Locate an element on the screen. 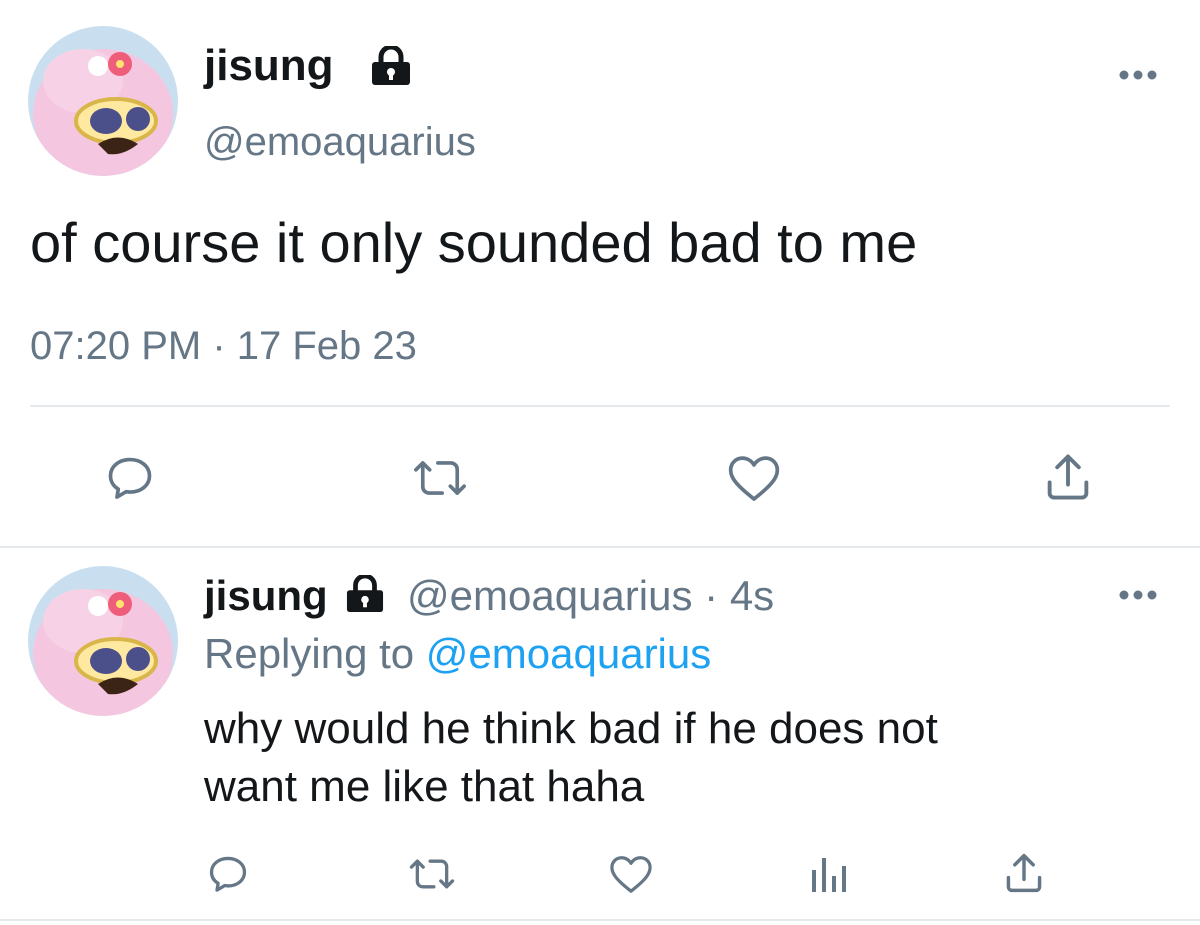  replying-to: Replying to @emoaquarius is located at coordinates (457, 654).